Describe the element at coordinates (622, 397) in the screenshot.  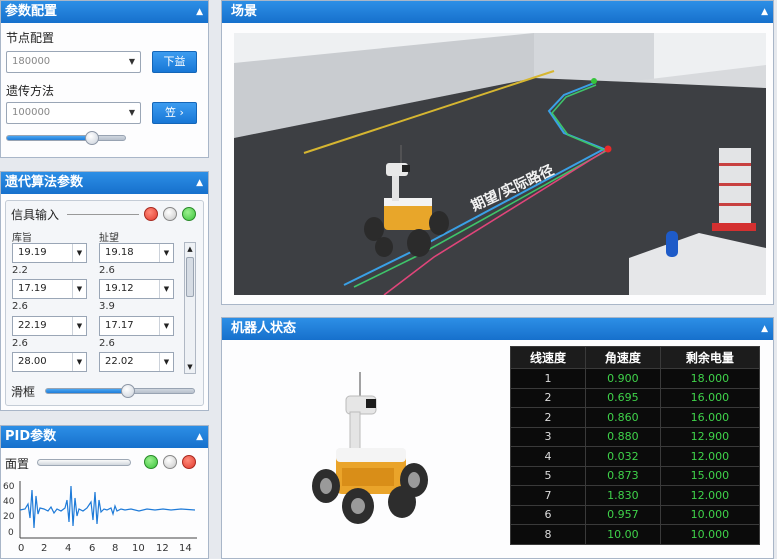
I see `cell-angular: 0.695` at that location.